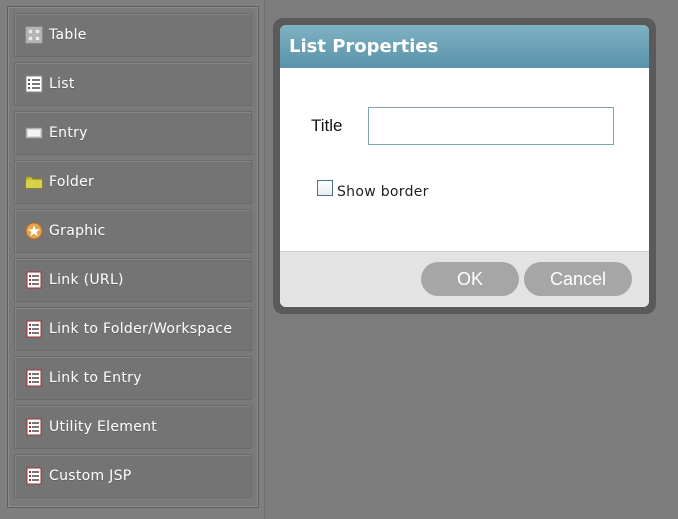 The image size is (678, 519). I want to click on palette-item-link-entry: Link to Entry, so click(133, 378).